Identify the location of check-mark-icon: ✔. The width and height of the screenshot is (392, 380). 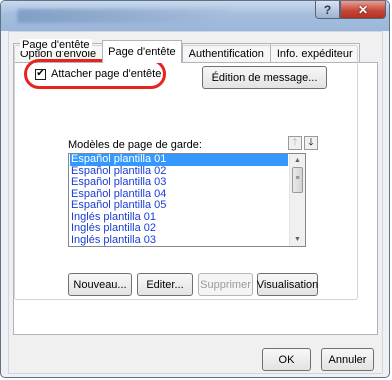
(40, 73).